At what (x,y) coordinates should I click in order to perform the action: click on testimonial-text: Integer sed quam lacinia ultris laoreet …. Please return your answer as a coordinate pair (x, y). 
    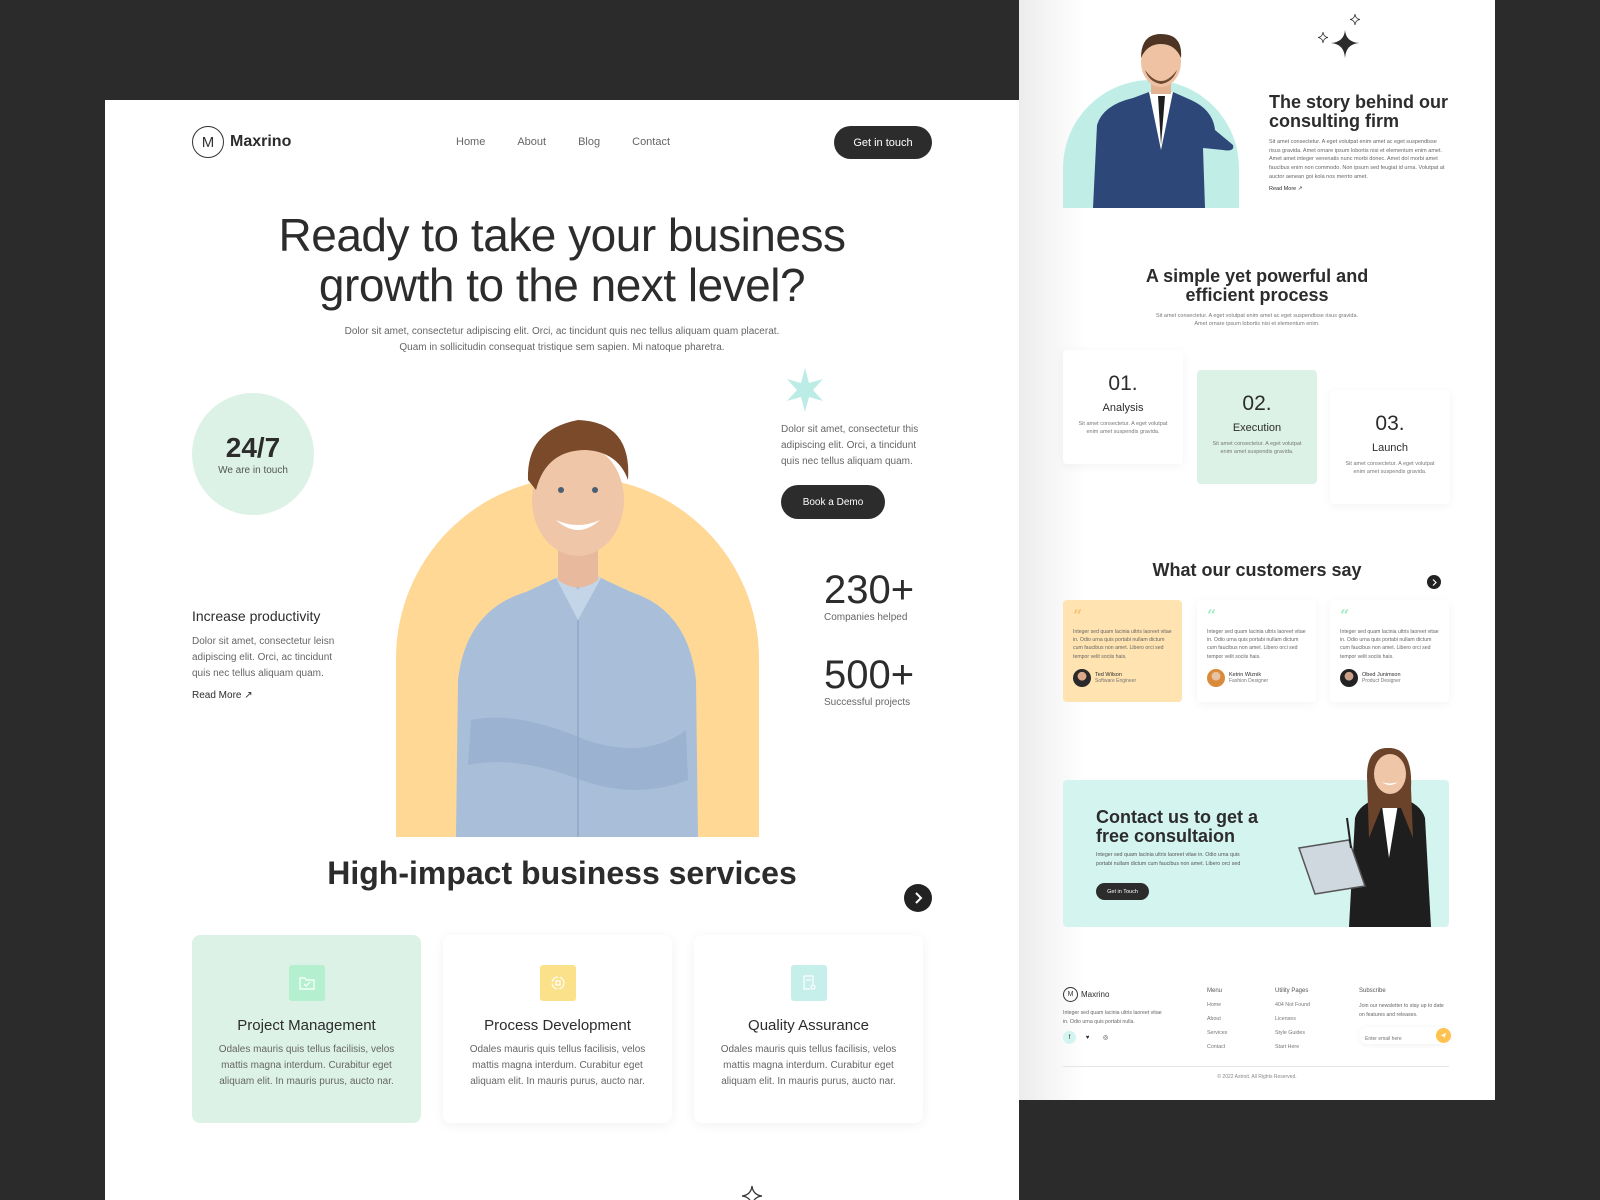
    Looking at the image, I should click on (1389, 644).